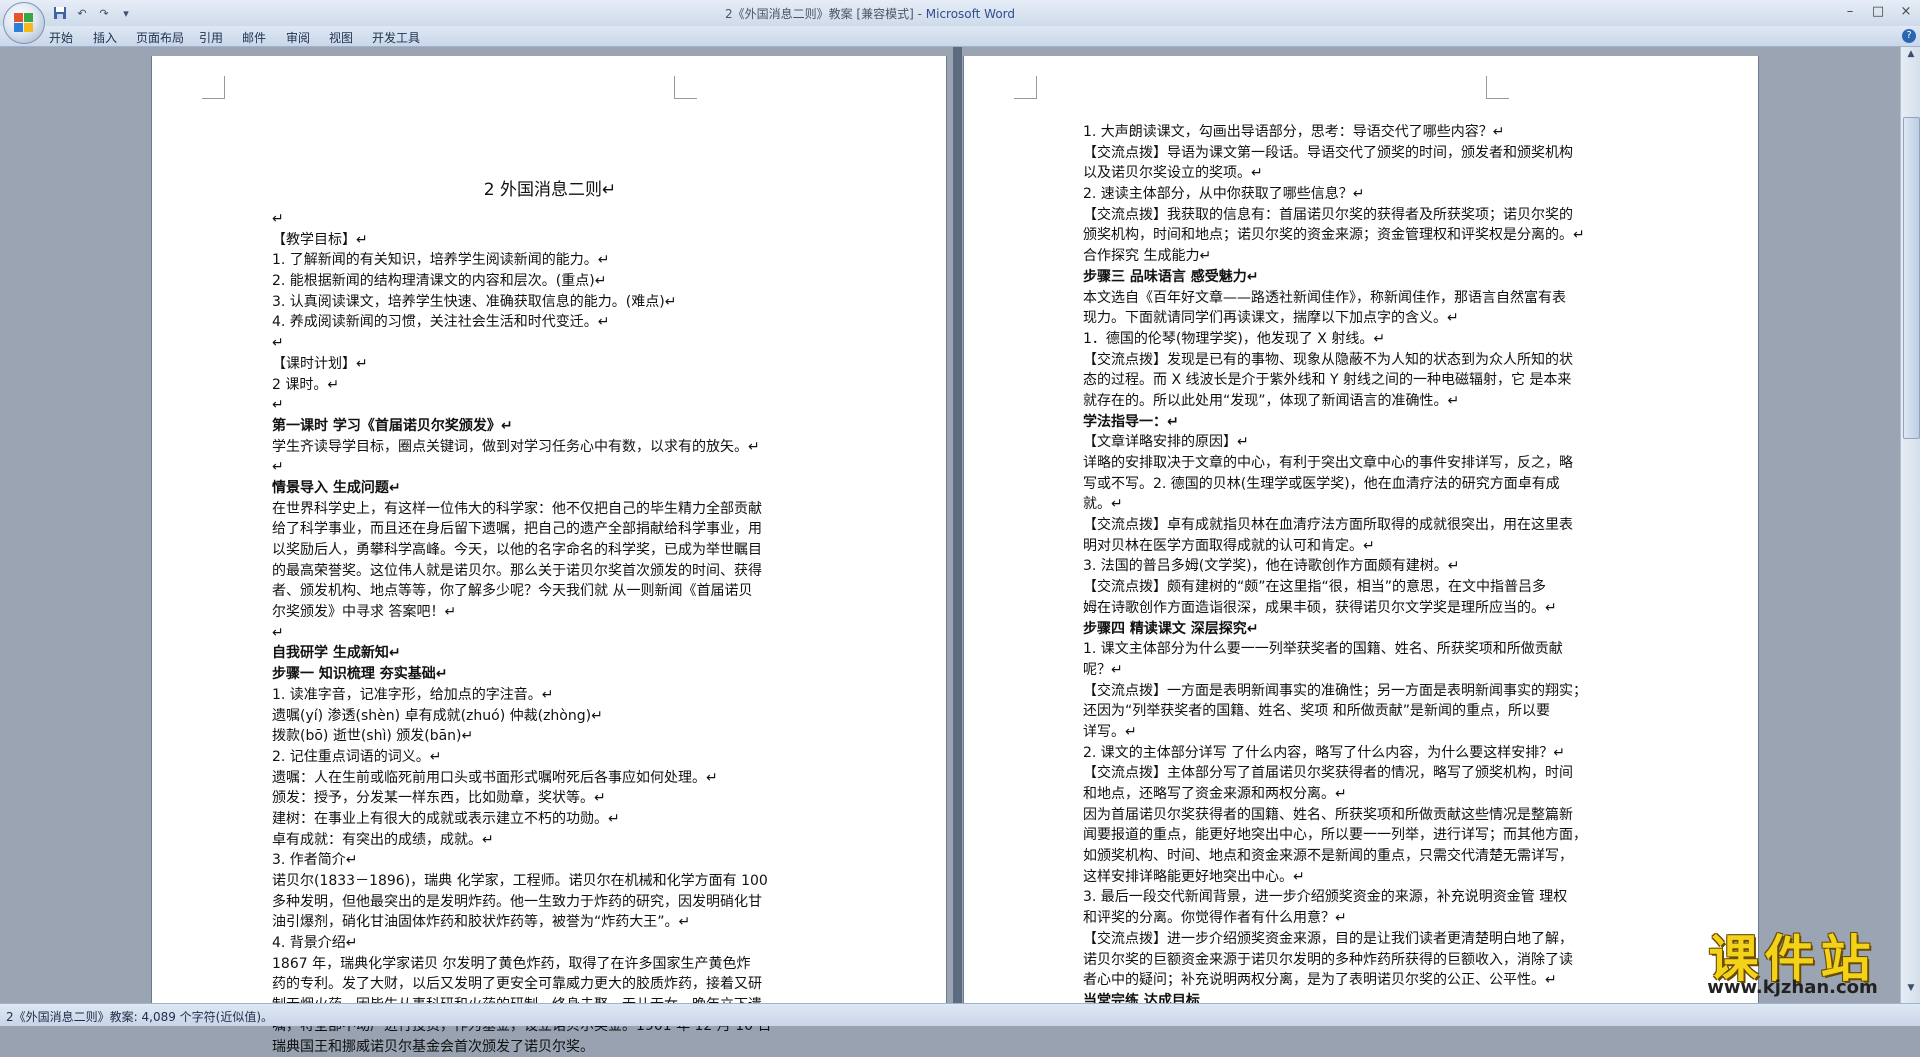  Describe the element at coordinates (1370, 194) in the screenshot. I see `paragraph-line: 2. 速读主体部分，从中你获取了哪些信息？↵` at that location.